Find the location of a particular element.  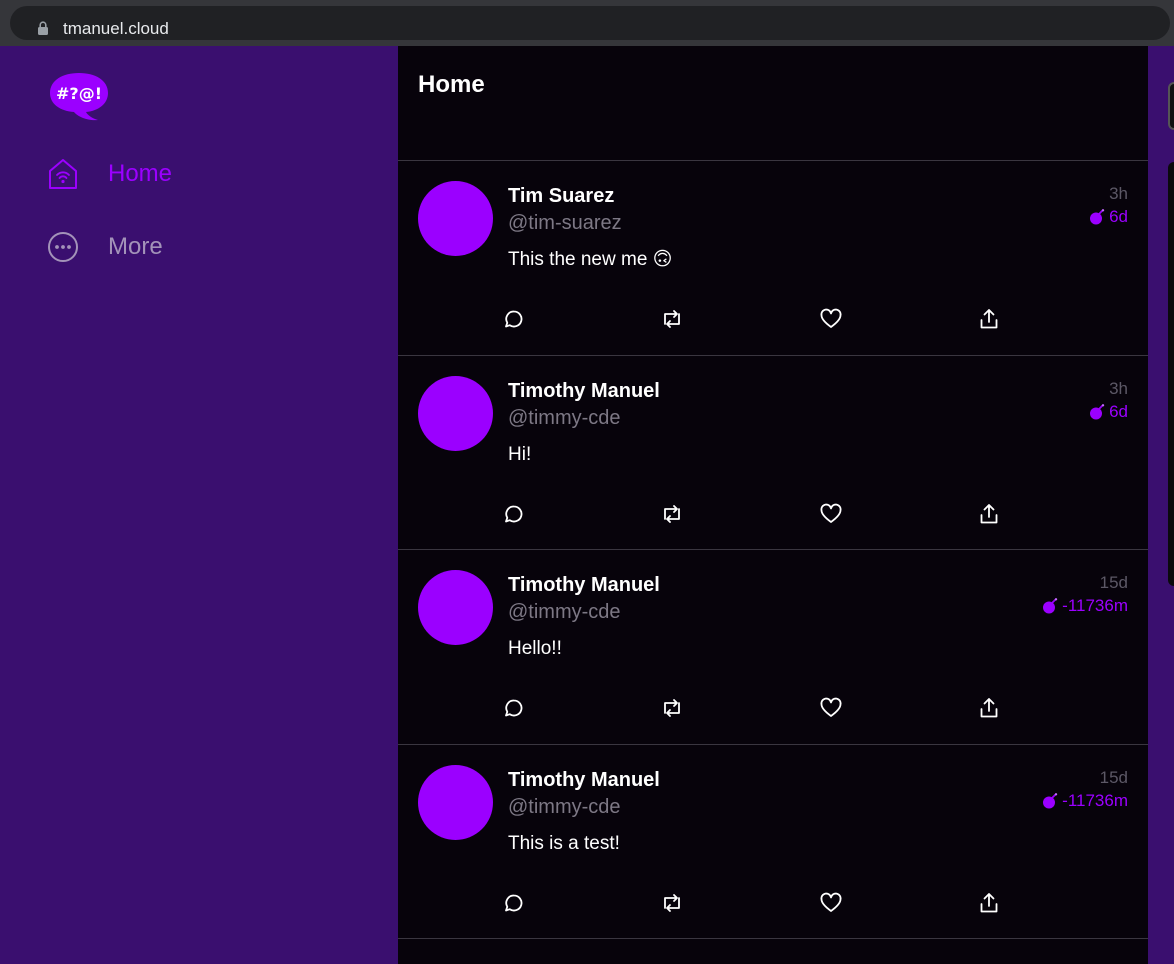

home-icon is located at coordinates (63, 174).